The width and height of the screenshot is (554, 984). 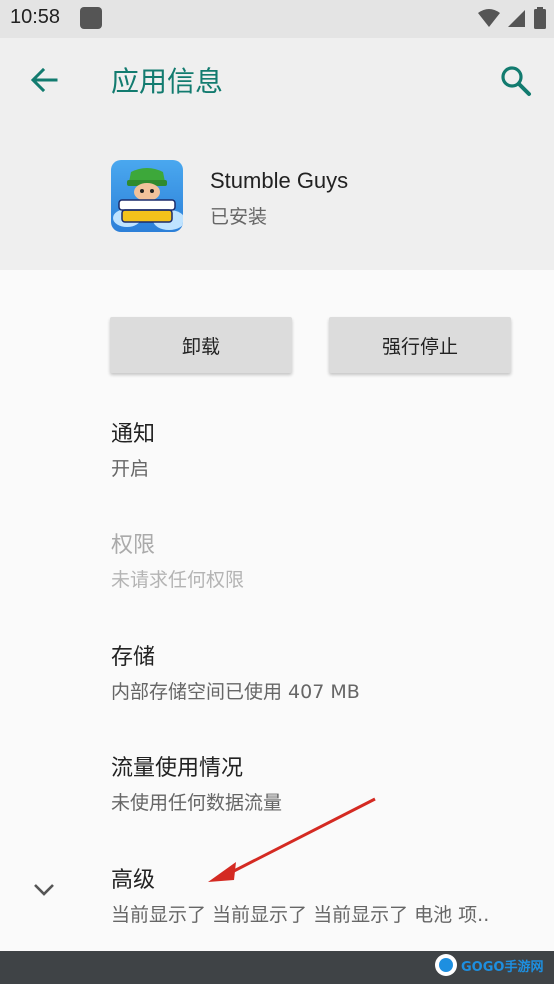 I want to click on pref-data-usage: 流量使用情况 未使用任何数据流量, so click(x=326, y=782).